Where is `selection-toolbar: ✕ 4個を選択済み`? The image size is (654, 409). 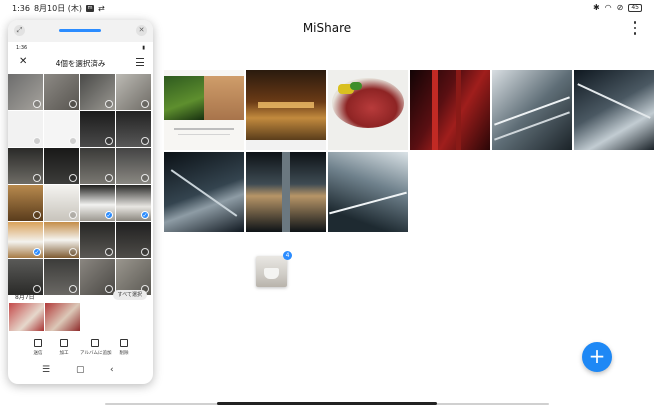
selection-toolbar: ✕ 4個を選択済み is located at coordinates (80, 63).